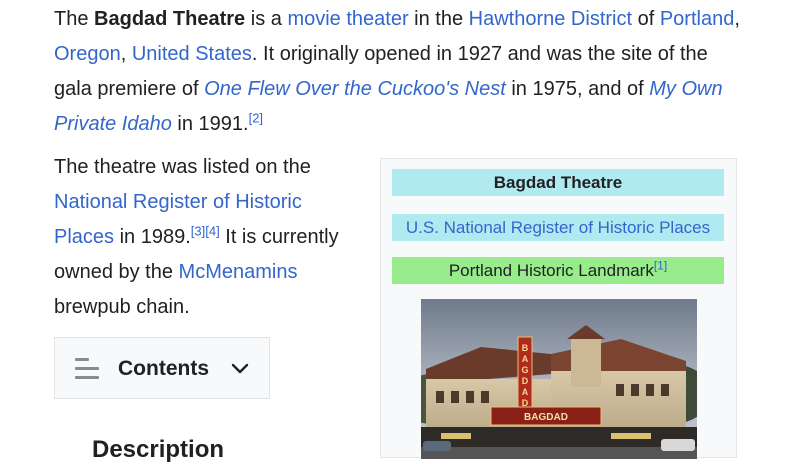 This screenshot has height=464, width=800. Describe the element at coordinates (87, 369) in the screenshot. I see `hamburger-icon` at that location.